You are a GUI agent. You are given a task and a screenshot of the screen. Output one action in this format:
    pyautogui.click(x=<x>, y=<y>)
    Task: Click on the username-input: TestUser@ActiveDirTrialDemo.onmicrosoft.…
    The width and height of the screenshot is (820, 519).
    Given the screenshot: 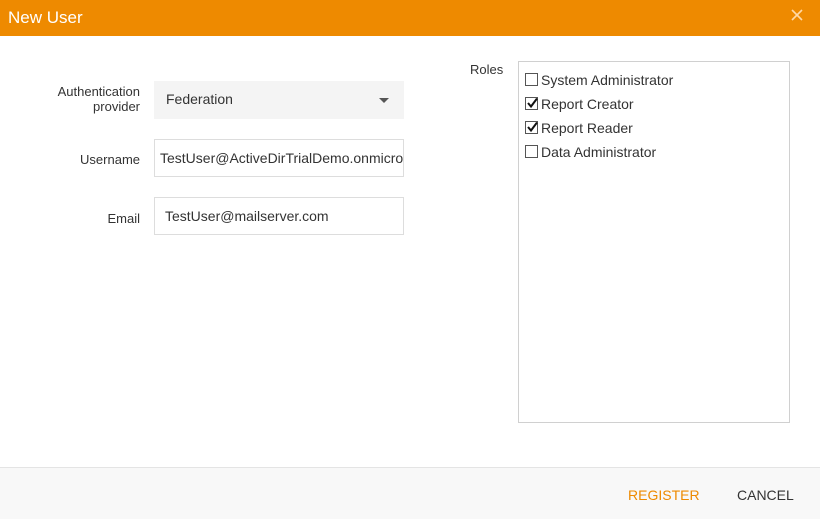 What is the action you would take?
    pyautogui.click(x=279, y=158)
    